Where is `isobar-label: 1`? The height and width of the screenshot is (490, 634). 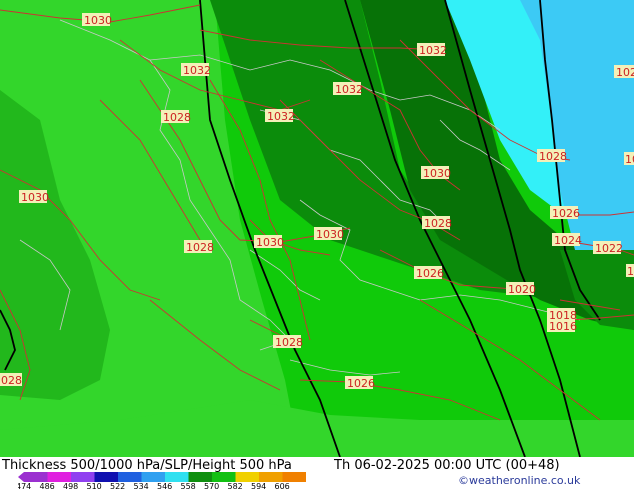 isobar-label: 1 is located at coordinates (630, 271).